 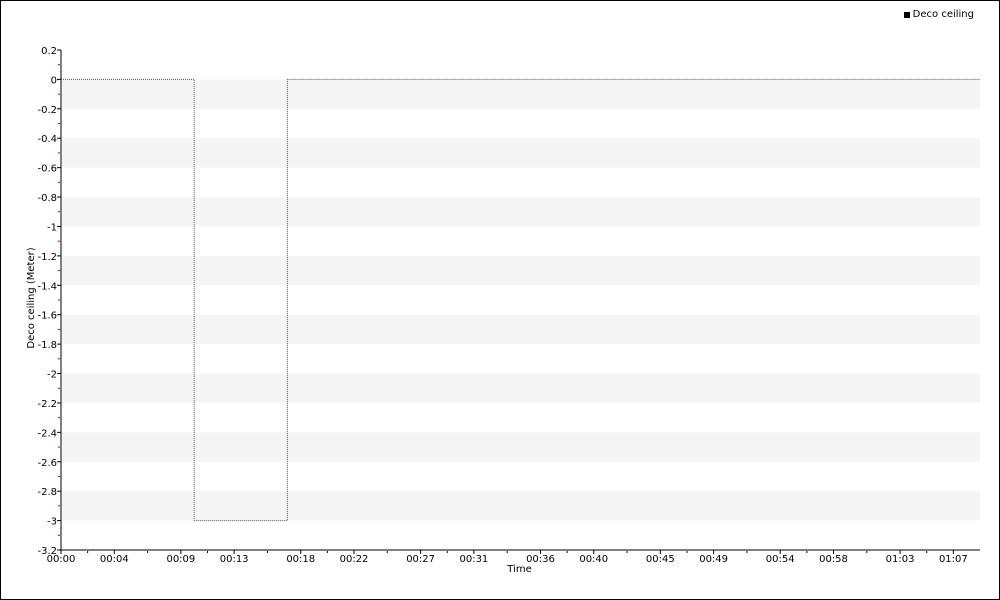 What do you see at coordinates (31, 297) in the screenshot?
I see `y-axis-title: Deco ceiling (Meter)` at bounding box center [31, 297].